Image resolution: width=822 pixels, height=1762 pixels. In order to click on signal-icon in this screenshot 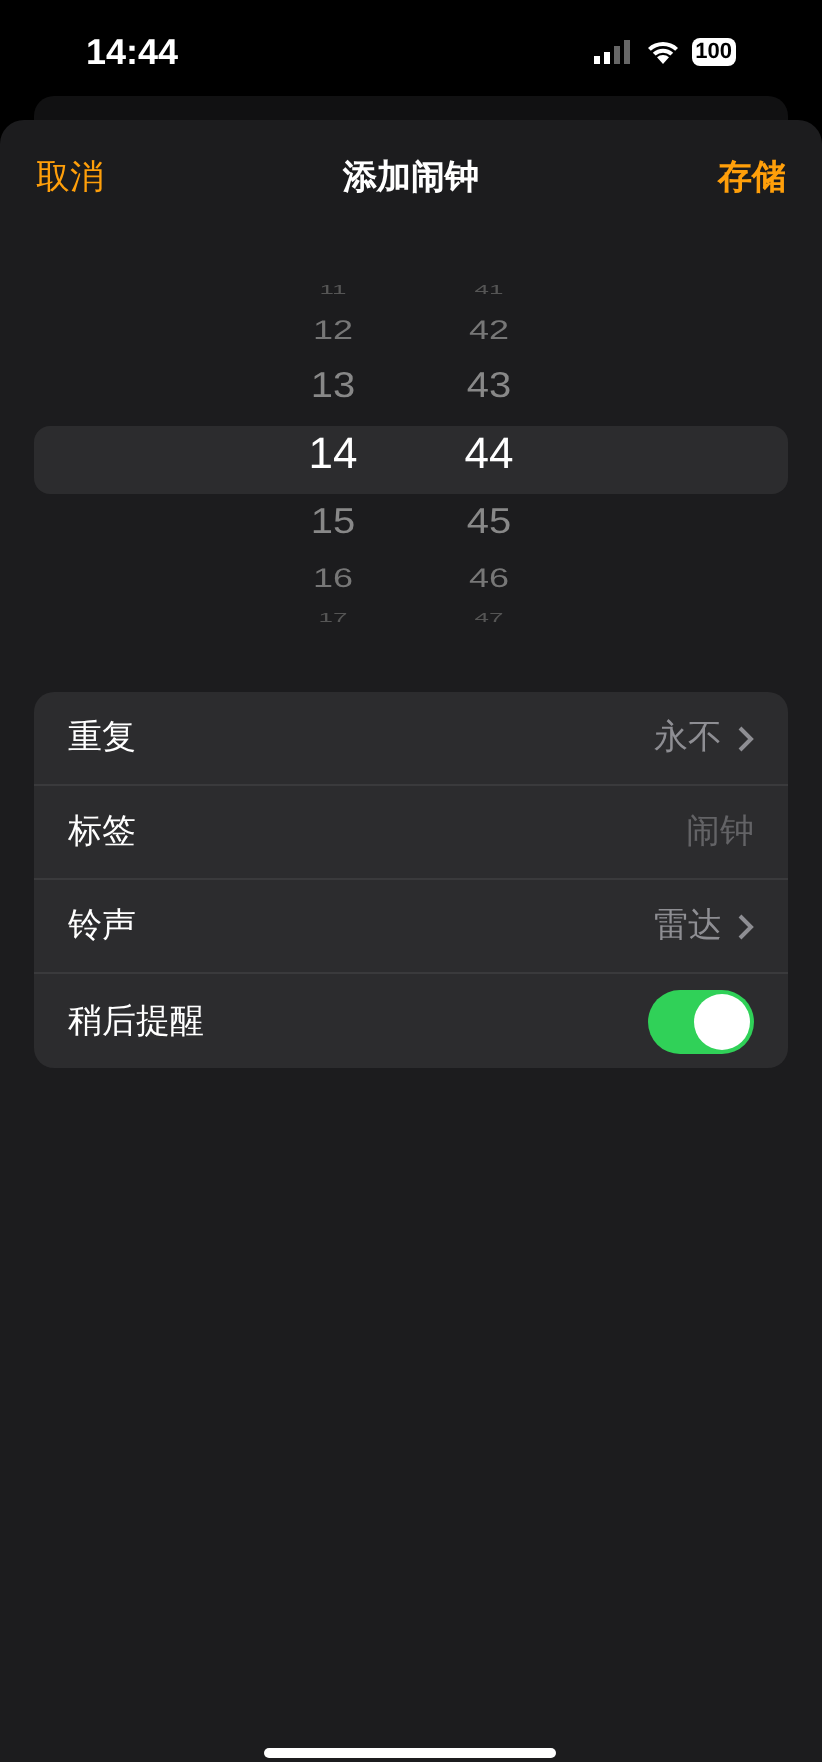, I will do `click(613, 52)`.